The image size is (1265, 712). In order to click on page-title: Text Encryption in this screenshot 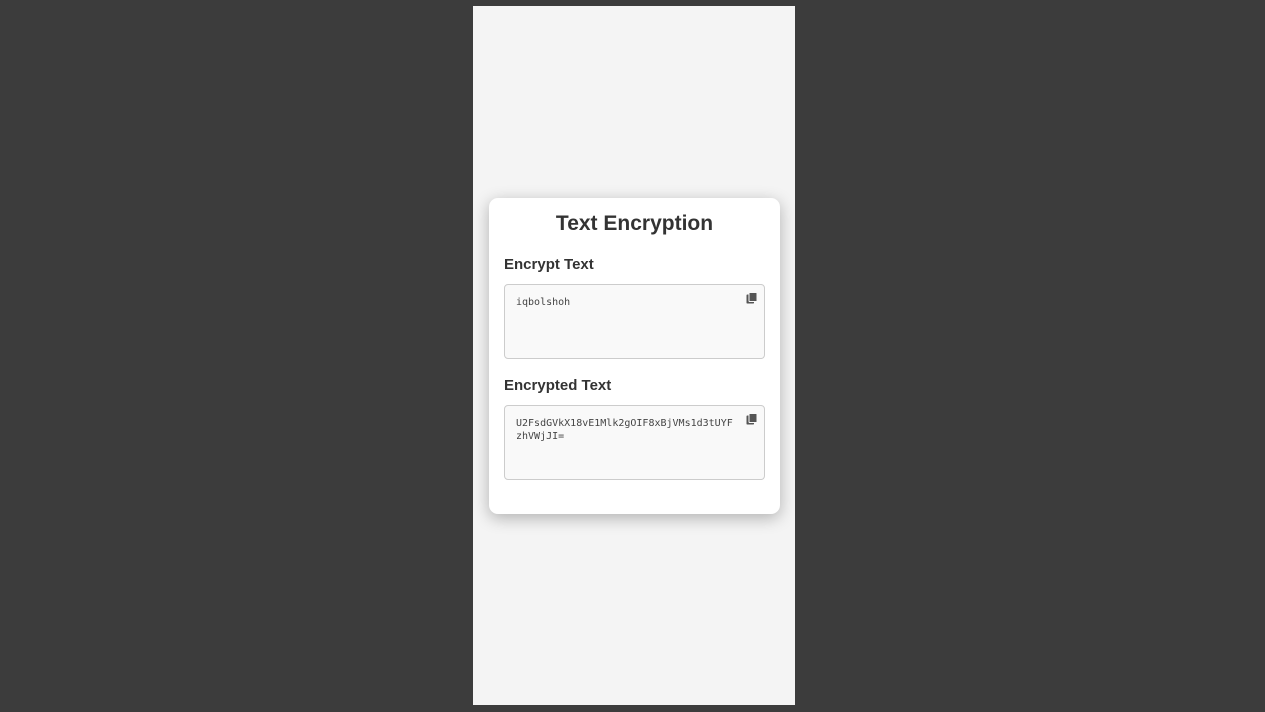, I will do `click(634, 223)`.